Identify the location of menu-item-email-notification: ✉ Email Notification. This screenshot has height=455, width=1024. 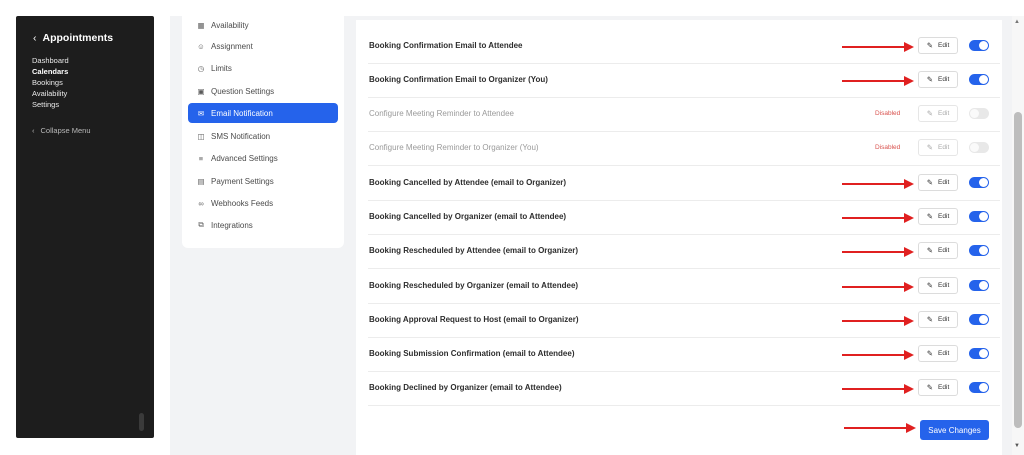
(263, 113).